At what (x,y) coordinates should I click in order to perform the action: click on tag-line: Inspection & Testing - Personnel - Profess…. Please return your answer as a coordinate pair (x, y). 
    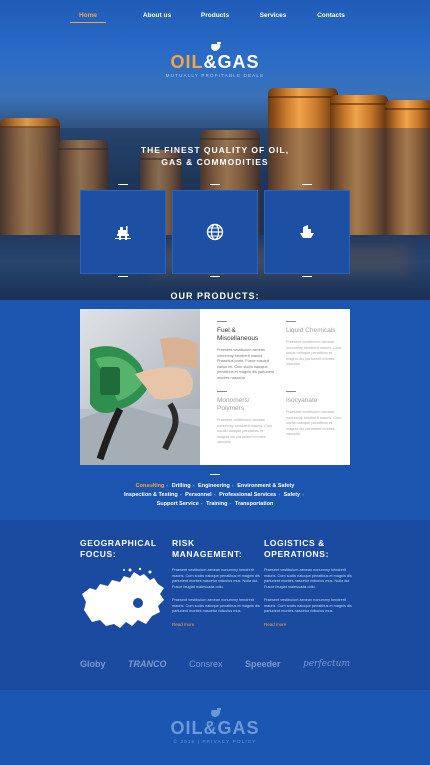
    Looking at the image, I should click on (214, 495).